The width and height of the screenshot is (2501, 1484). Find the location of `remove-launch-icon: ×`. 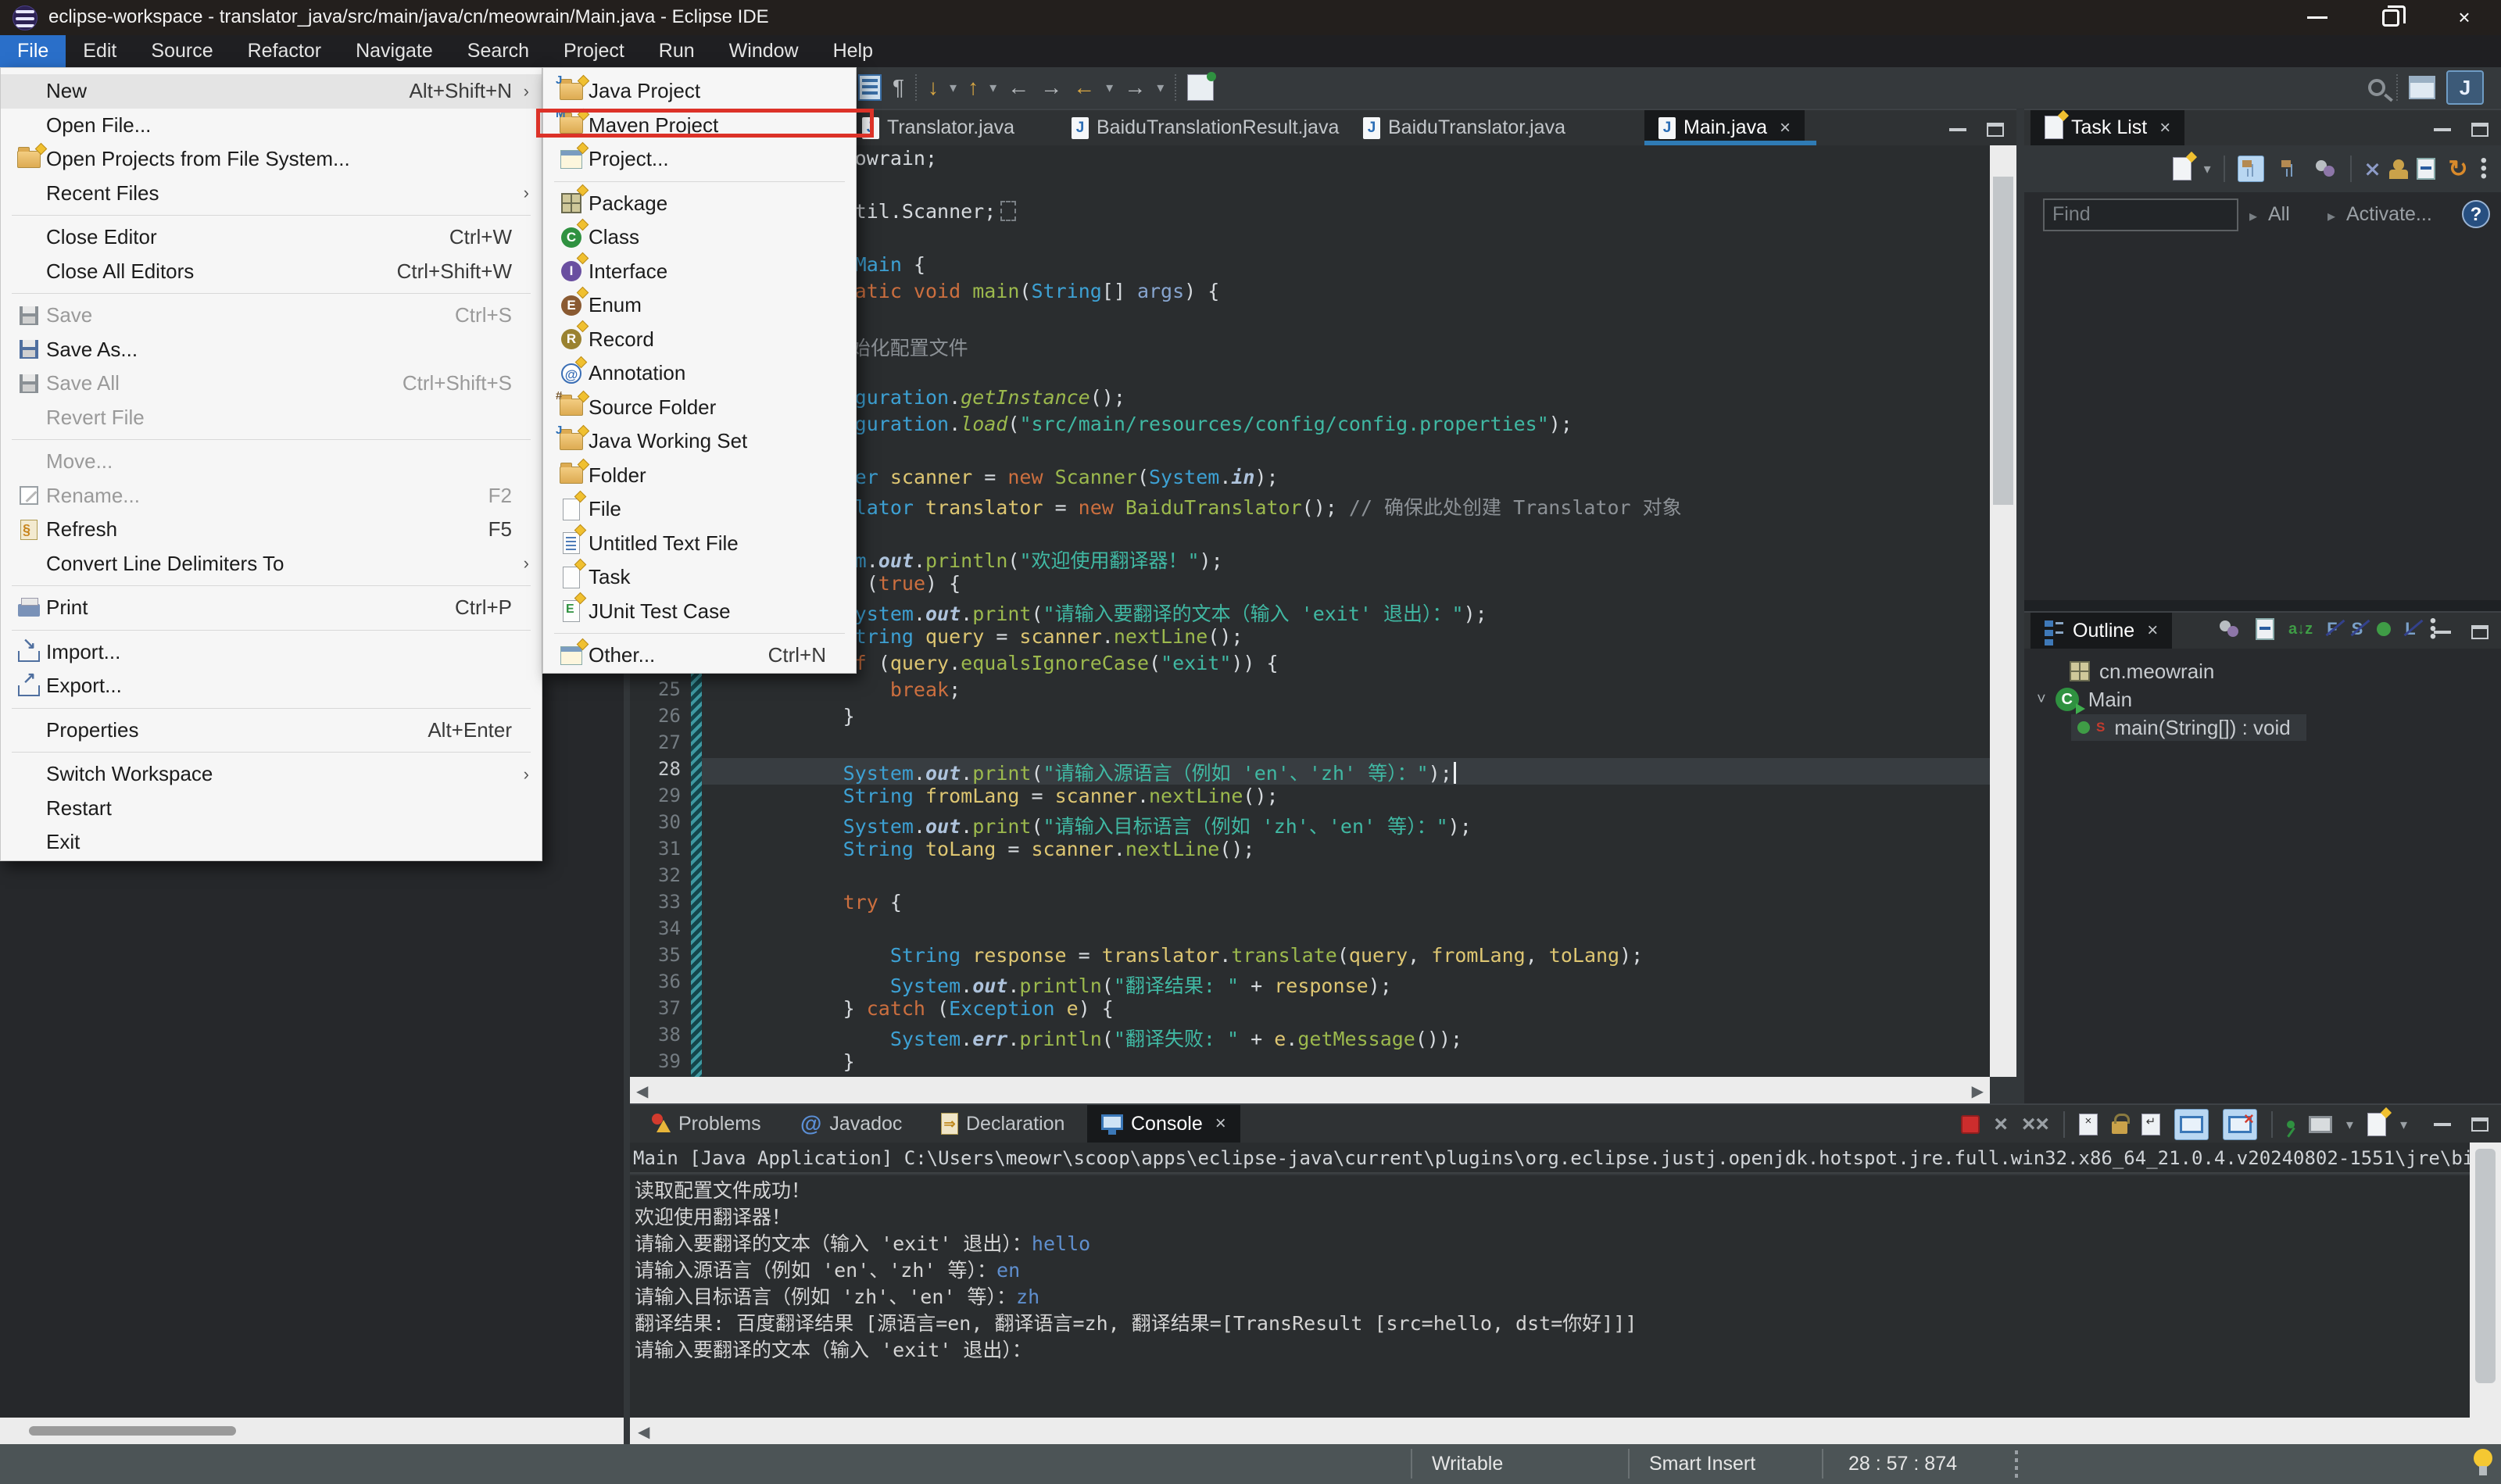

remove-launch-icon: × is located at coordinates (2001, 1124).